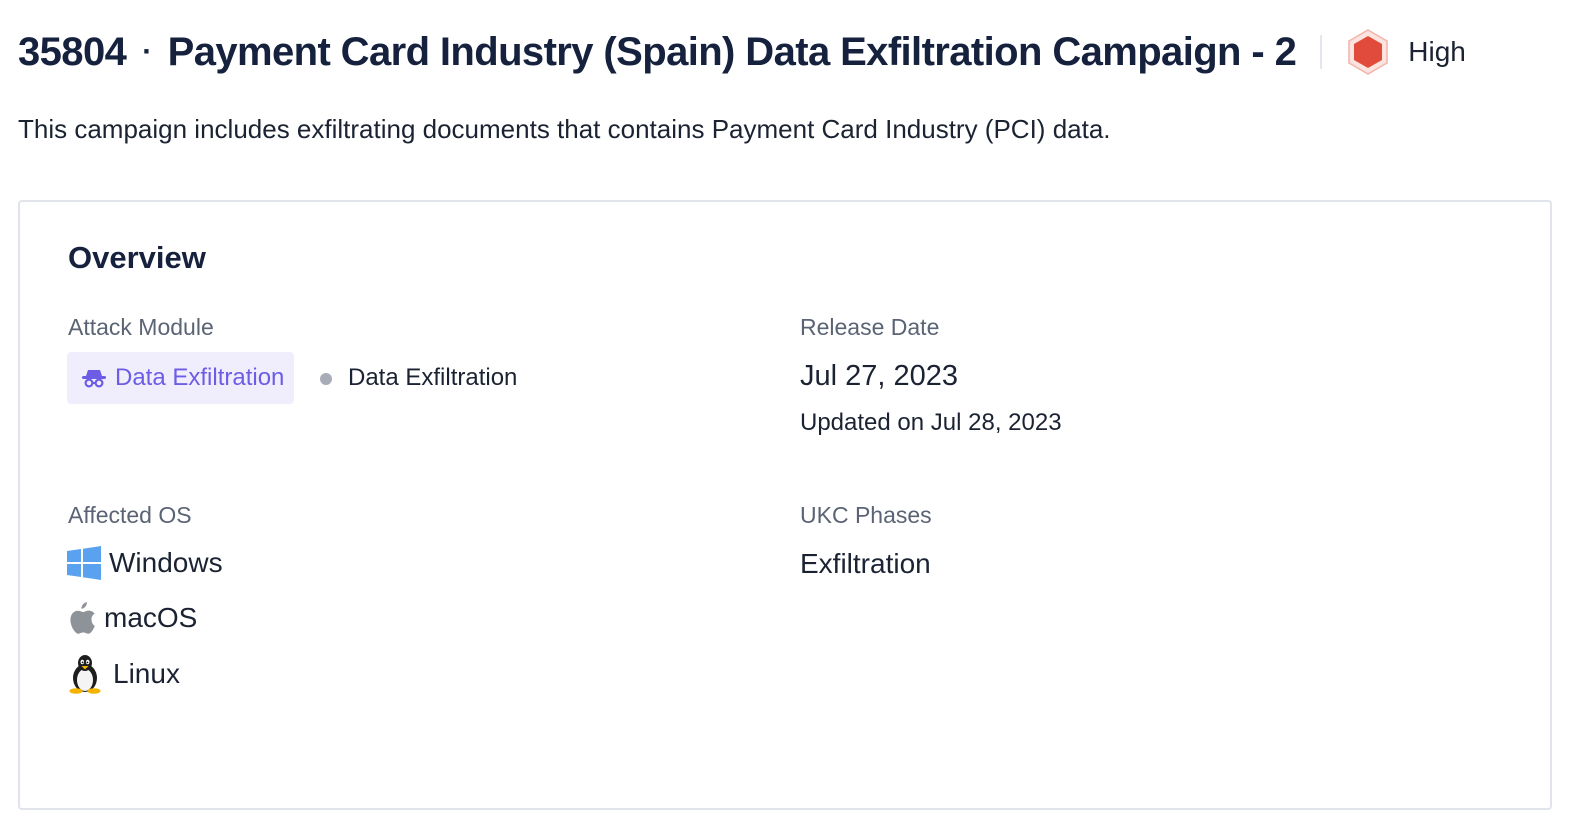  What do you see at coordinates (82, 618) in the screenshot?
I see `apple-icon` at bounding box center [82, 618].